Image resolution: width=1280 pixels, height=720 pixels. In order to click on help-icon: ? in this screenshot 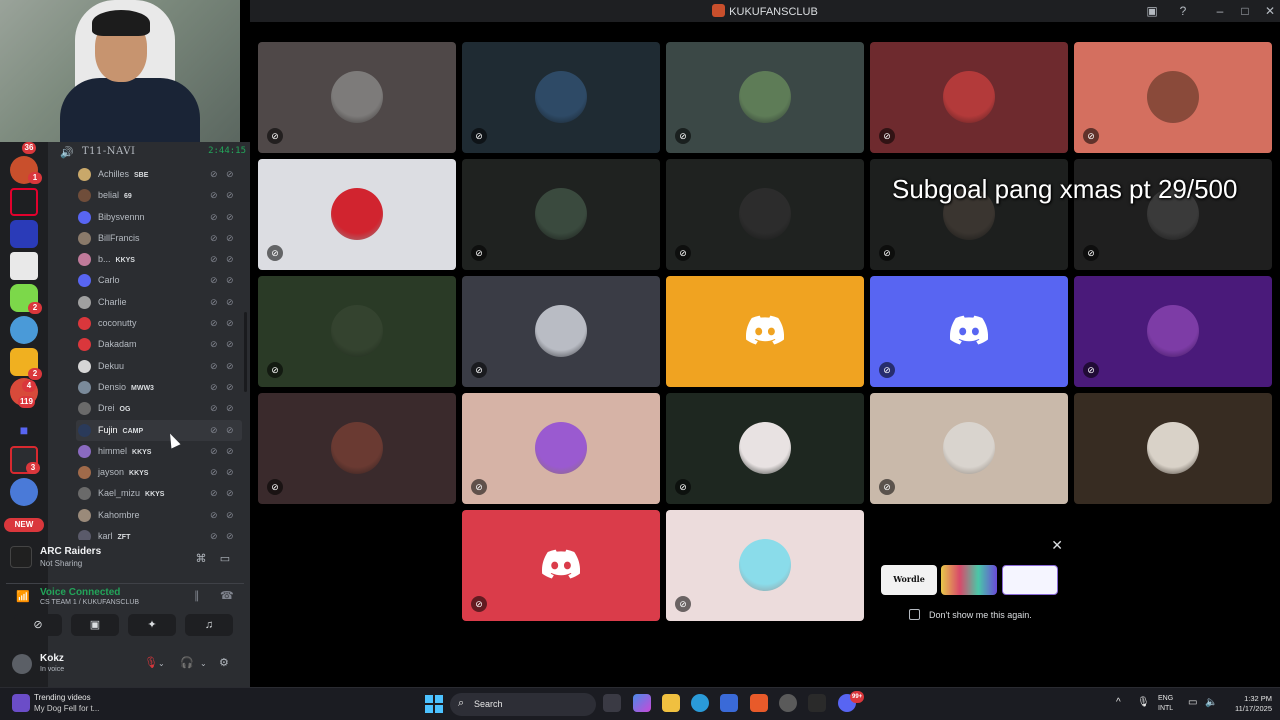, I will do `click(1183, 11)`.